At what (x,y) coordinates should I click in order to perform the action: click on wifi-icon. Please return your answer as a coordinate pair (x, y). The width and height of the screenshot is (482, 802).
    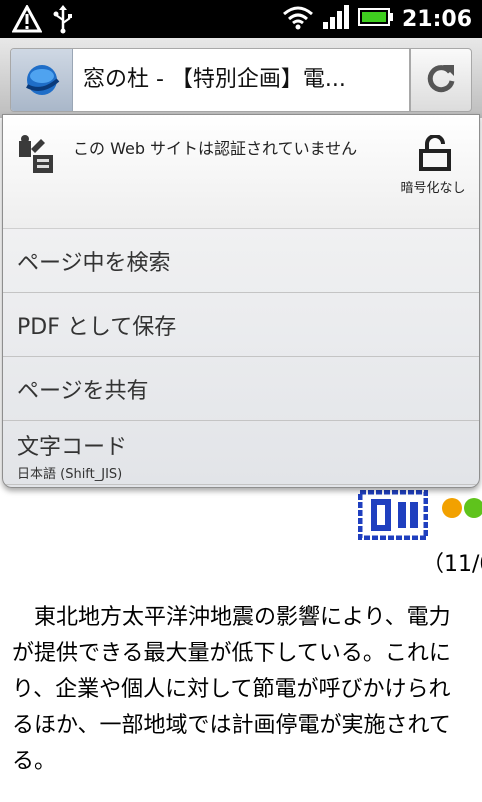
    Looking at the image, I should click on (298, 19).